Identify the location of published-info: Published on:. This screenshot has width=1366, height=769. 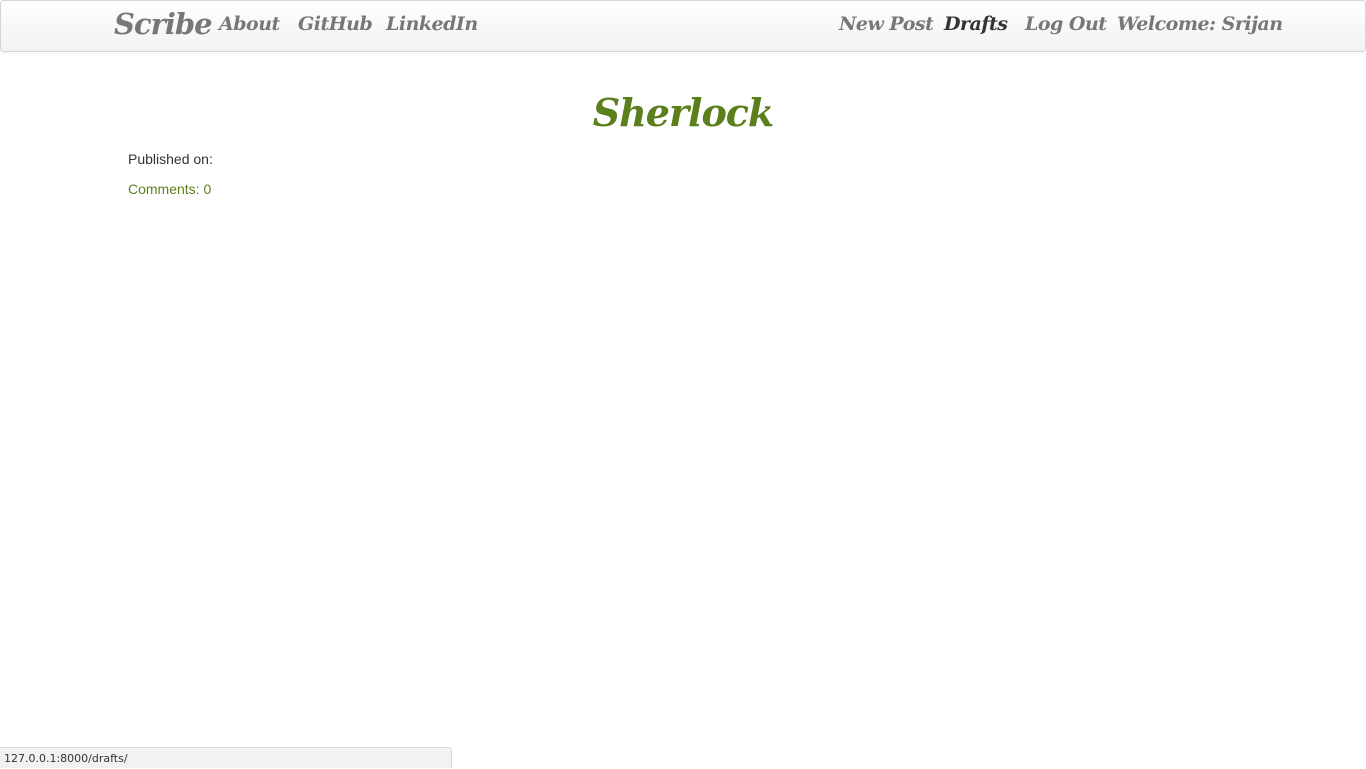
(172, 159).